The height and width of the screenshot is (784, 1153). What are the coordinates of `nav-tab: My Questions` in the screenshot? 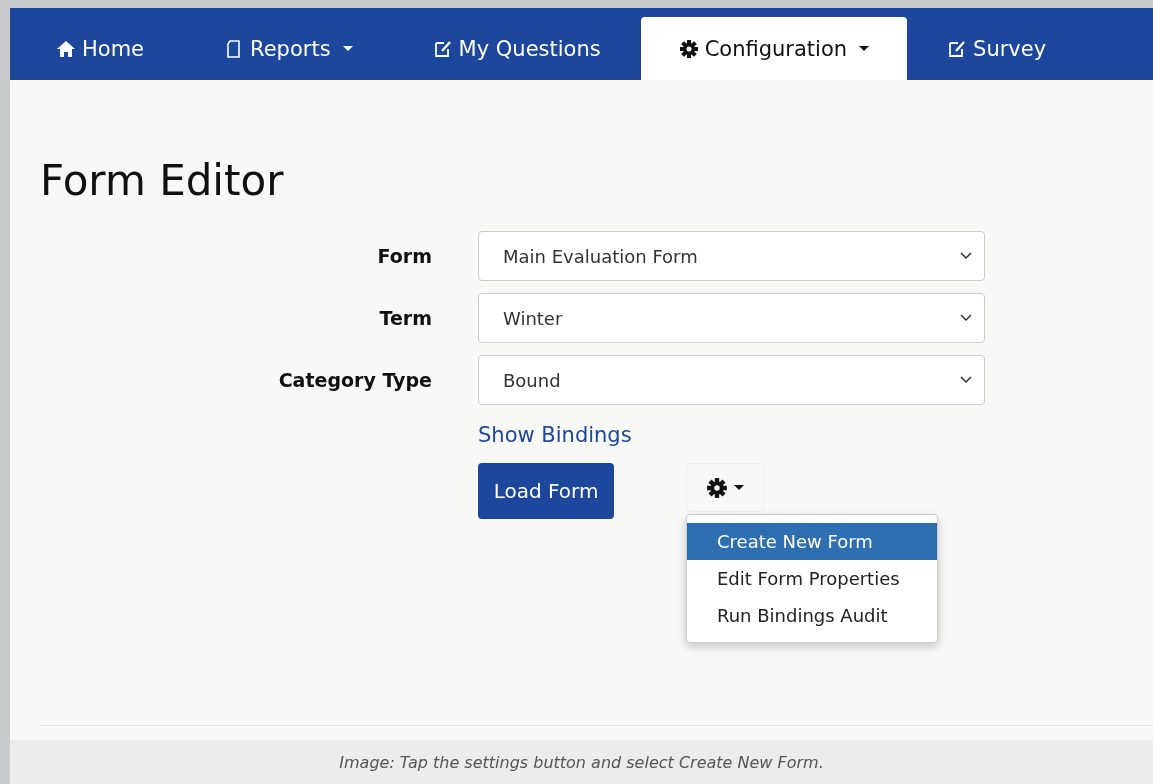 It's located at (516, 48).